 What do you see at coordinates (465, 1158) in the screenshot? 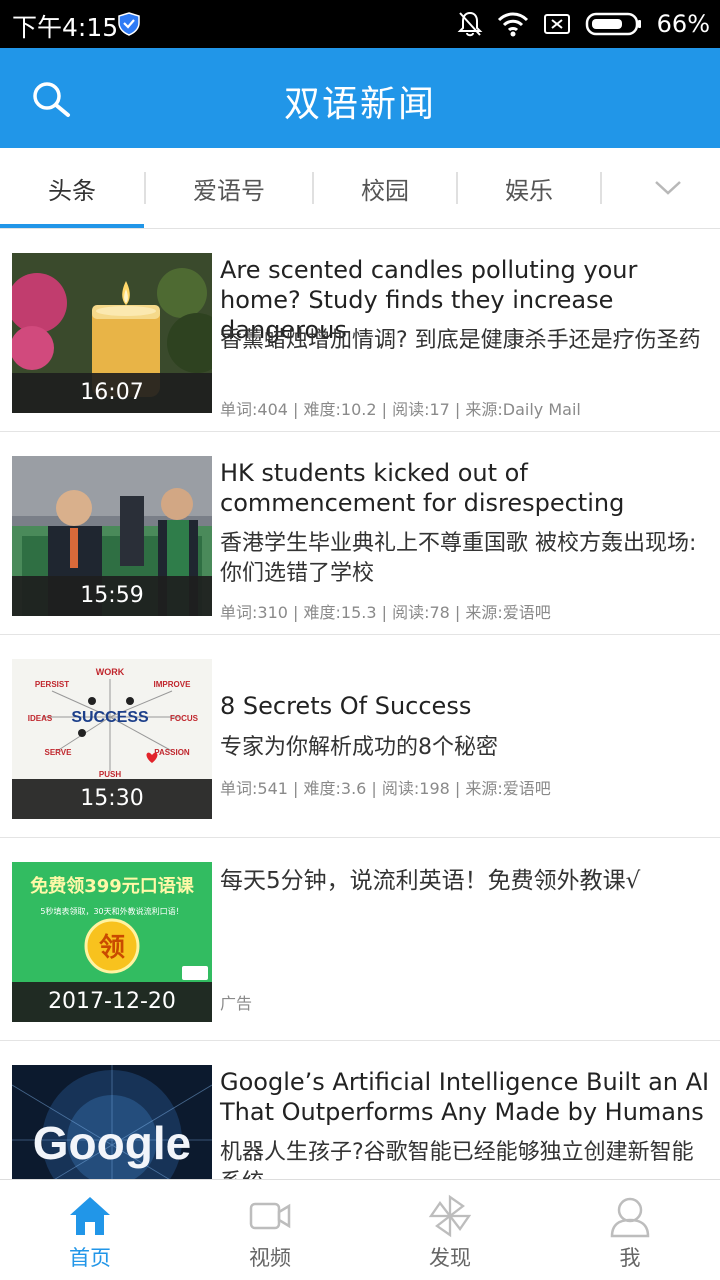
I see `news-title-zh: 机器人生孩子?谷歌智能已经能够独立创建新智能系统` at bounding box center [465, 1158].